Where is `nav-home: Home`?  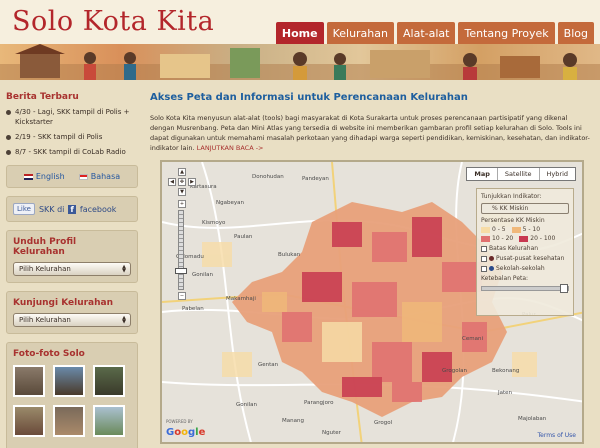
nav-home: Home is located at coordinates (299, 34).